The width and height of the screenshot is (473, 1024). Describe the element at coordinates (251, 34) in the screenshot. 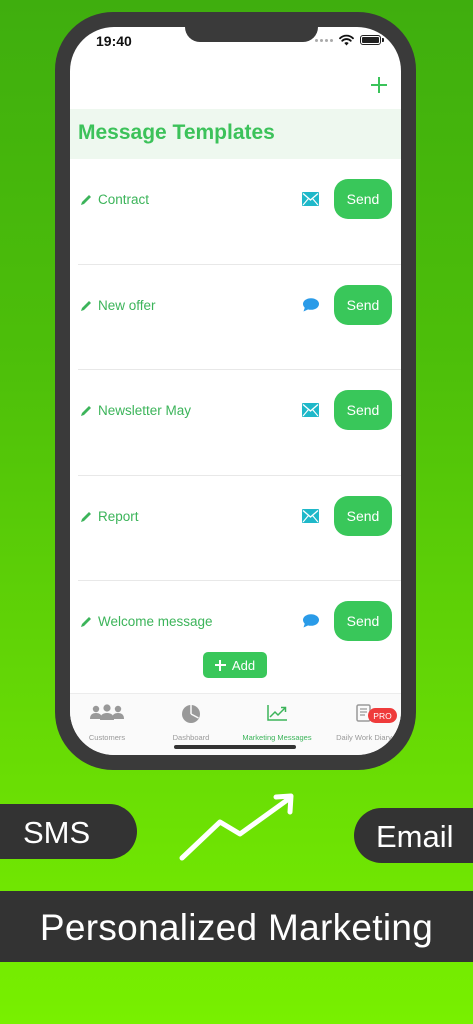

I see `device-notch` at that location.